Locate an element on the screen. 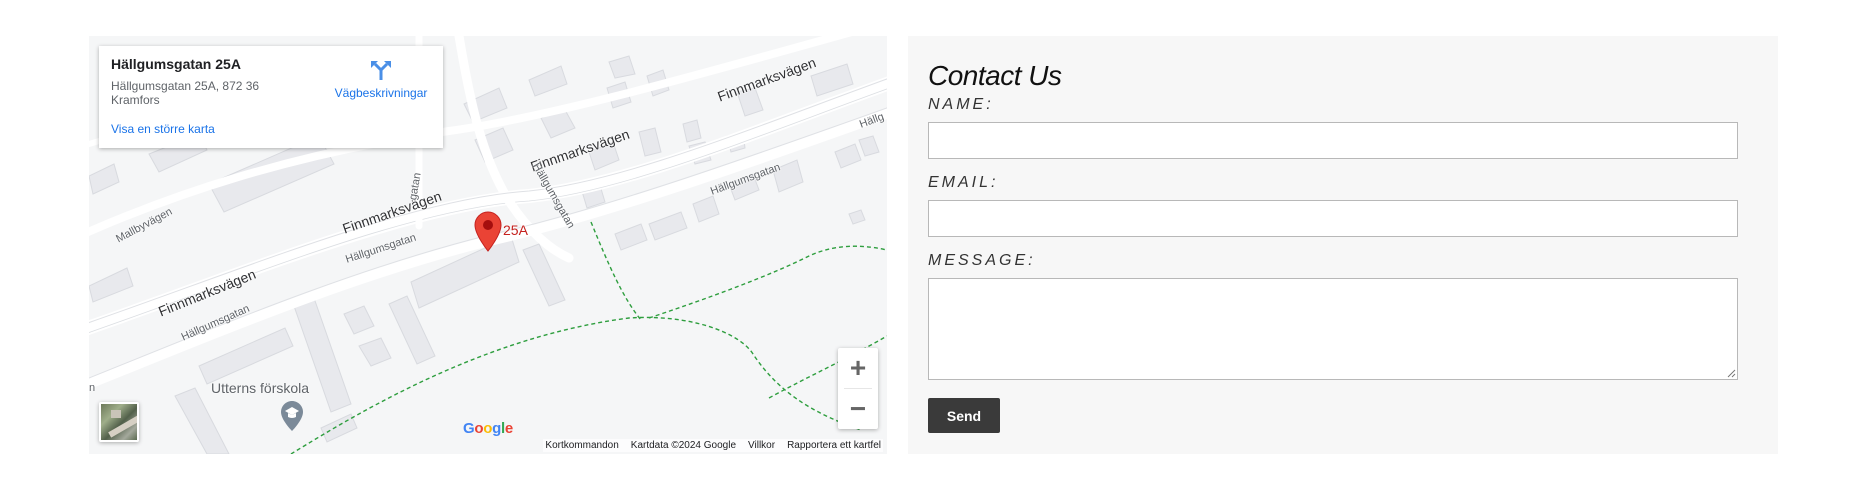  directions-icon is located at coordinates (381, 70).